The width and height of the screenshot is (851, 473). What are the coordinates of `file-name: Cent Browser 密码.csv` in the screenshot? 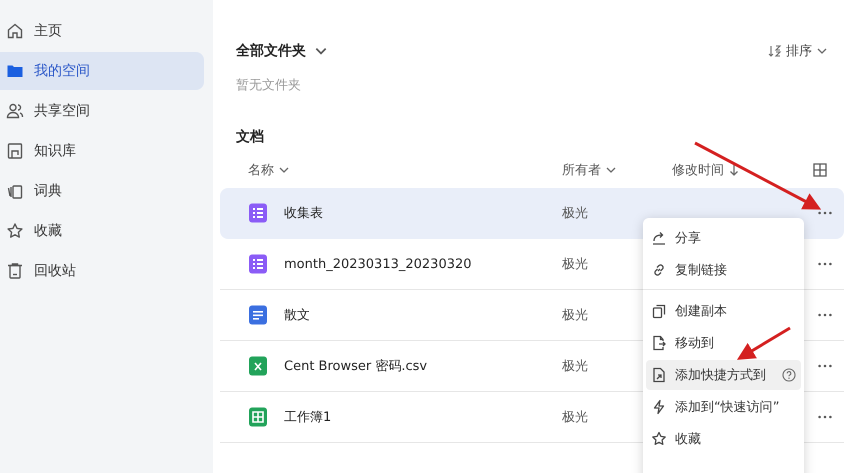 It's located at (356, 366).